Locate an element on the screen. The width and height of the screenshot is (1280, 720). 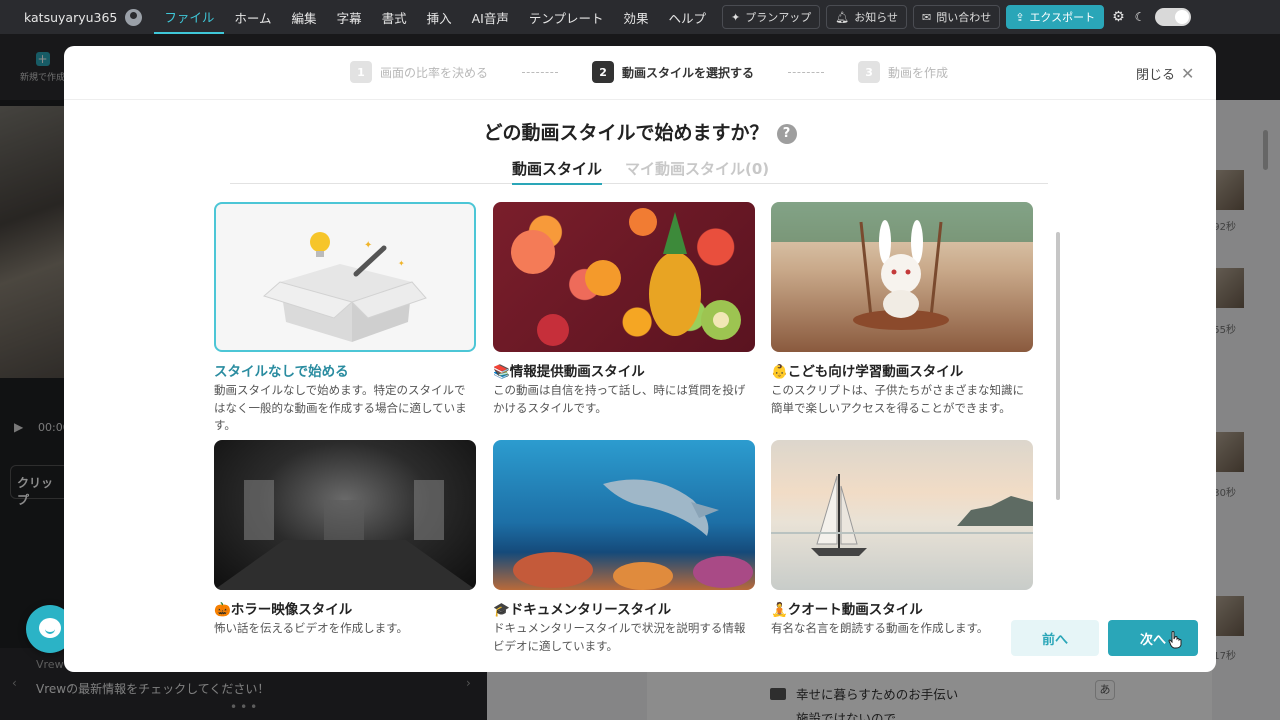
style-card-title: 👶こども向け学習動画スタイル is located at coordinates (867, 372).